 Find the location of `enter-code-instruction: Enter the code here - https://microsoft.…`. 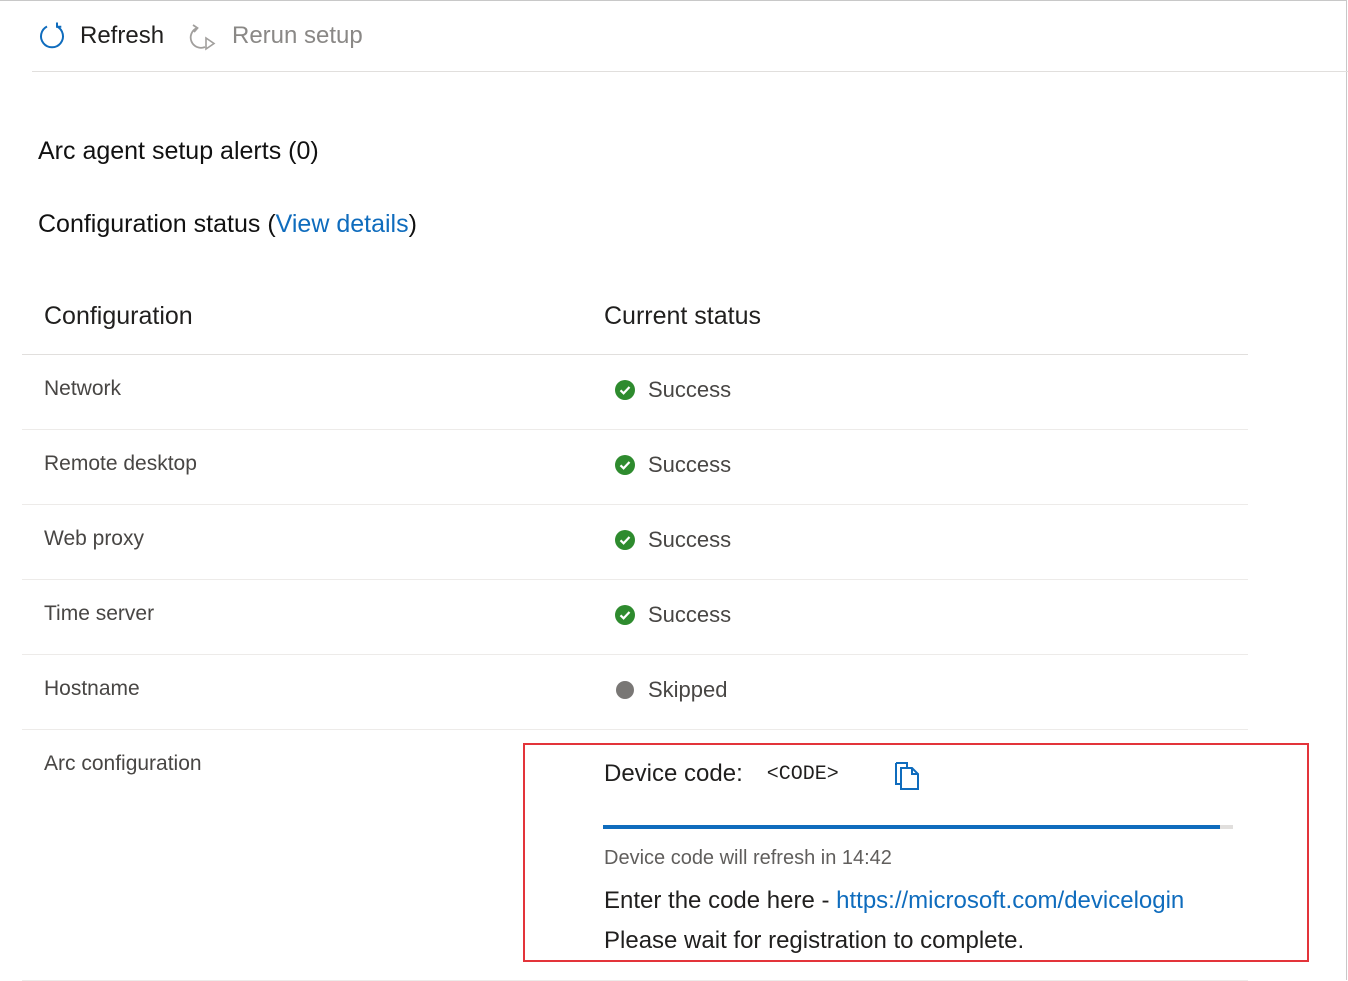

enter-code-instruction: Enter the code here - https://microsoft.… is located at coordinates (894, 901).